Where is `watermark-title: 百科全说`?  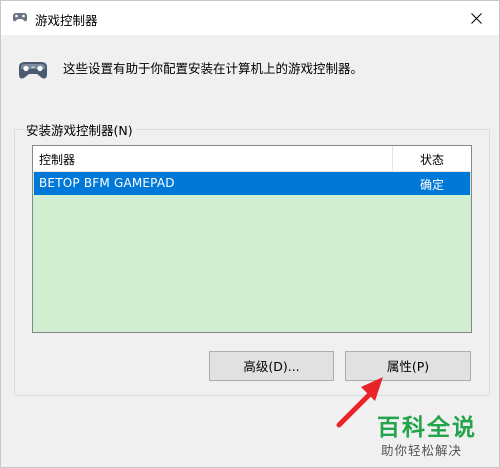 watermark-title: 百科全说 is located at coordinates (427, 428).